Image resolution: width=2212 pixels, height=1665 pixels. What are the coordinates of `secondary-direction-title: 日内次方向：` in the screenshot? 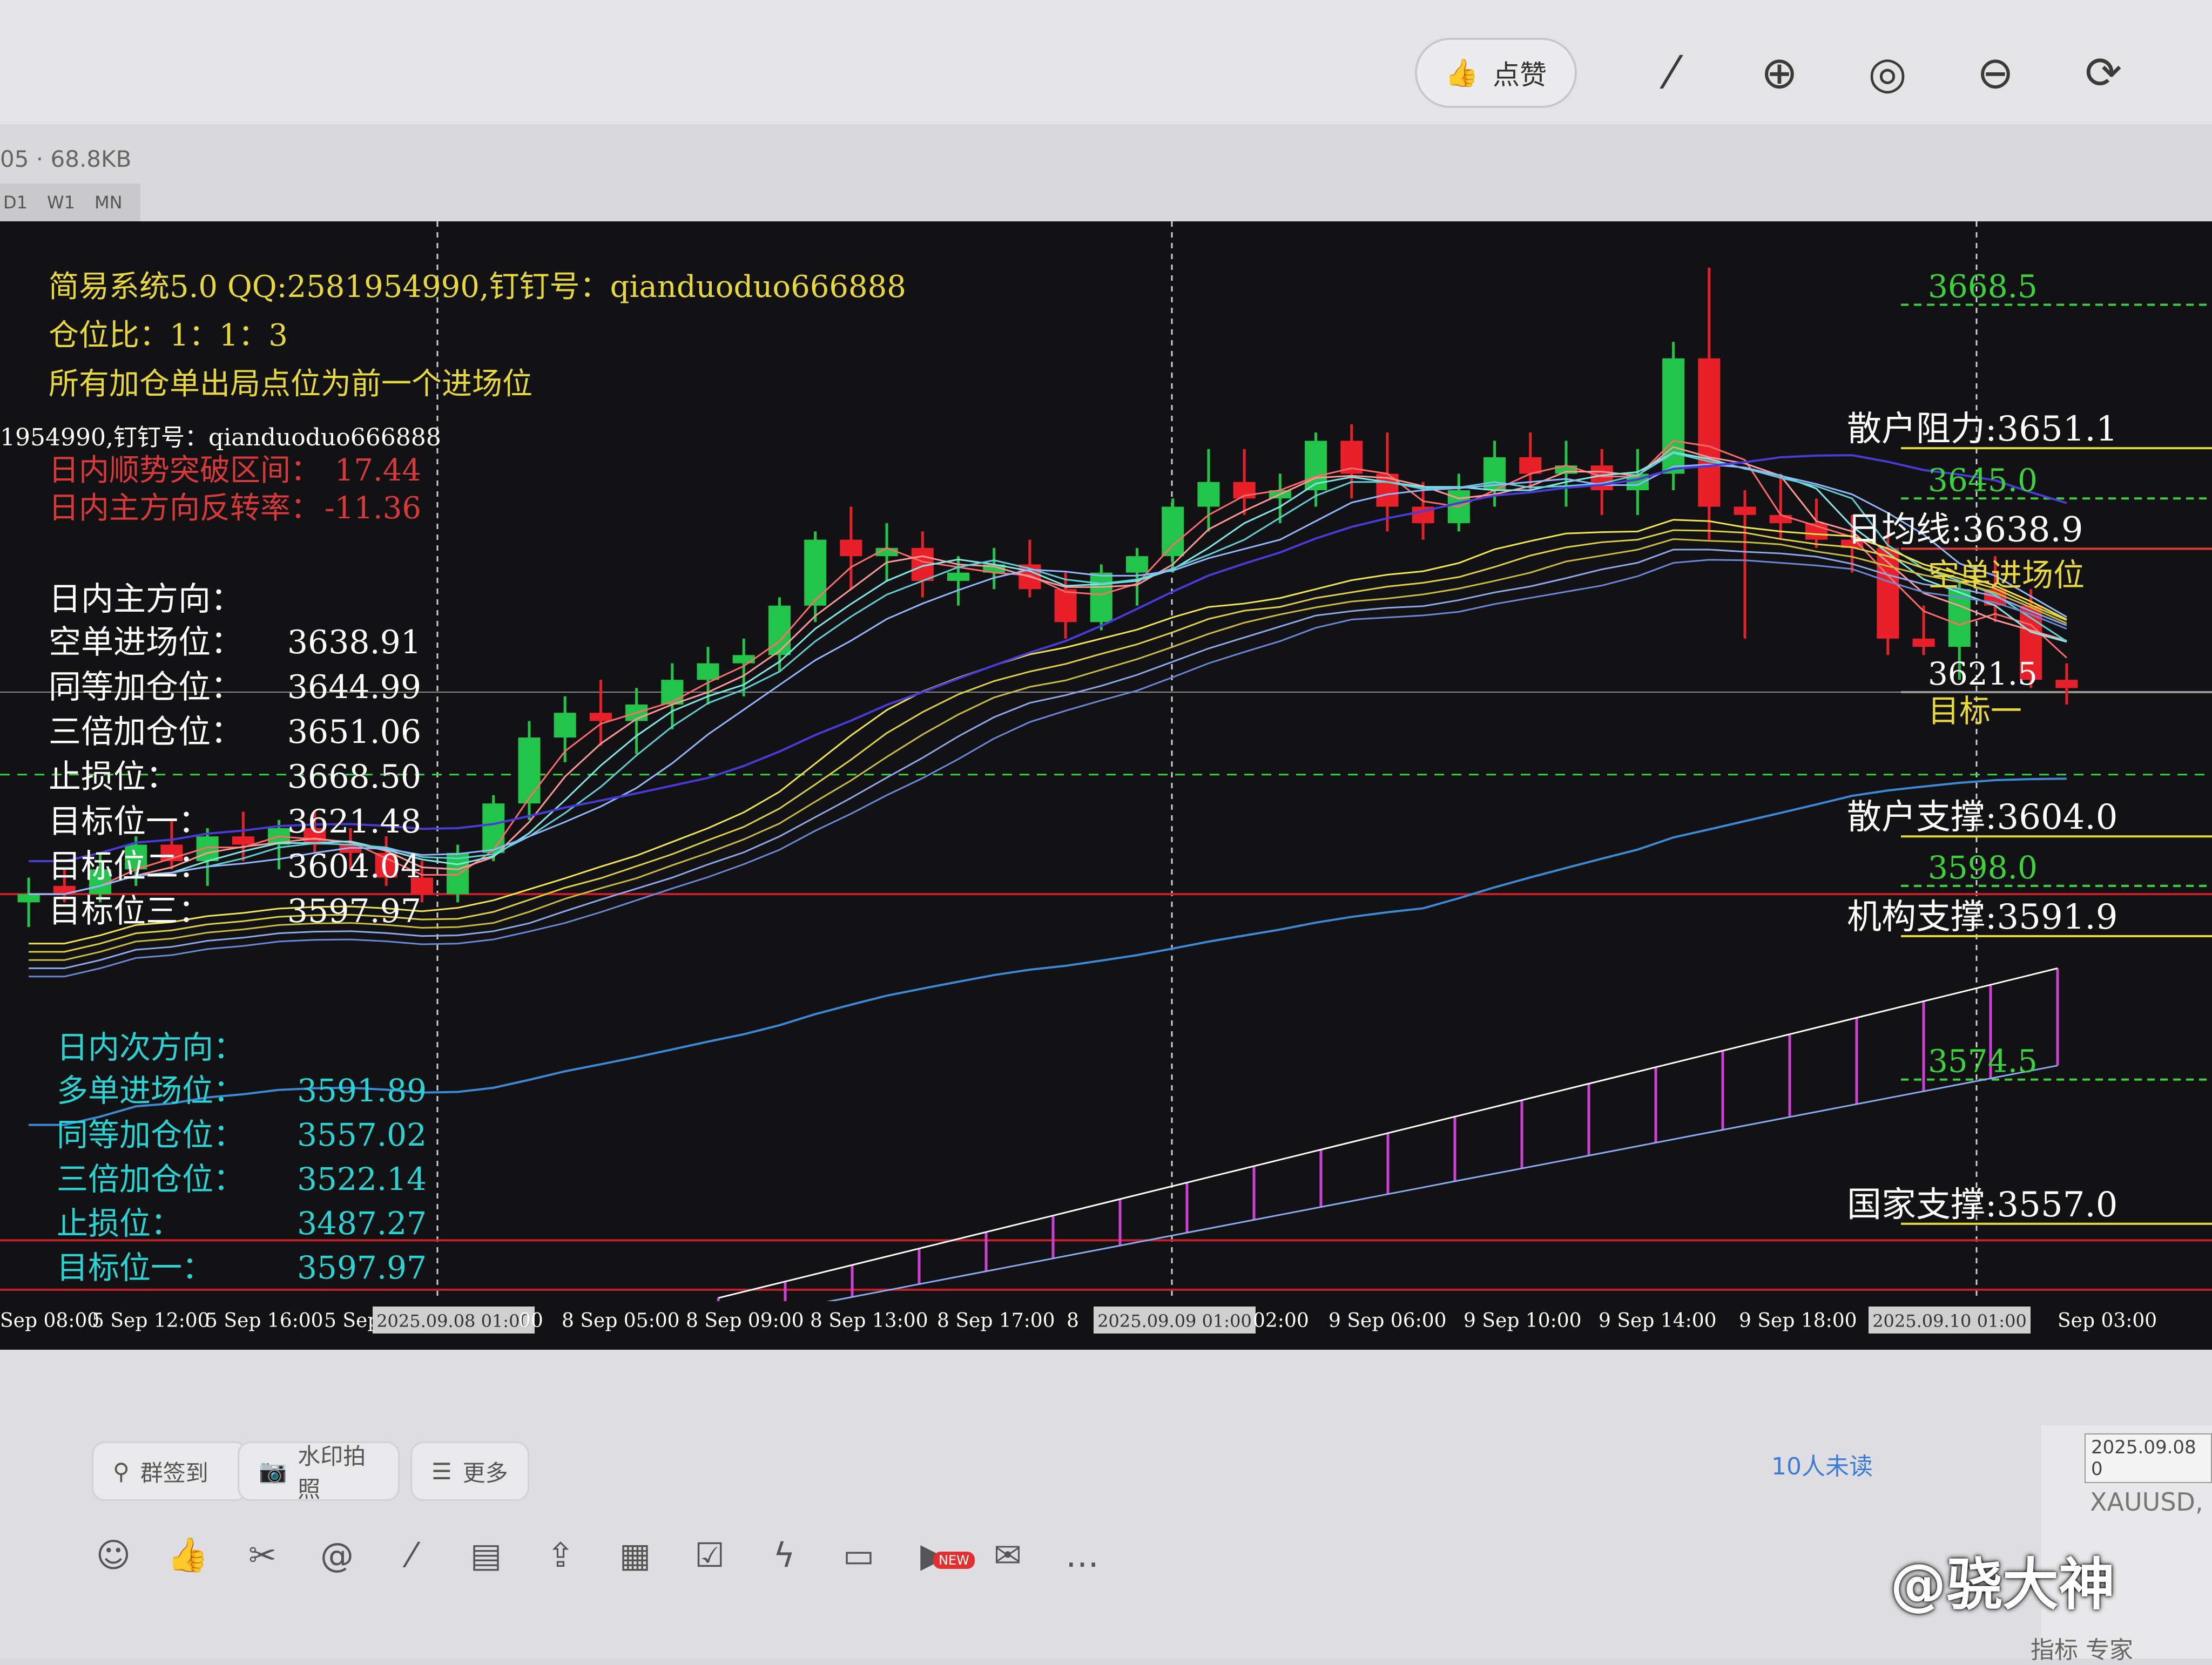 It's located at (151, 1047).